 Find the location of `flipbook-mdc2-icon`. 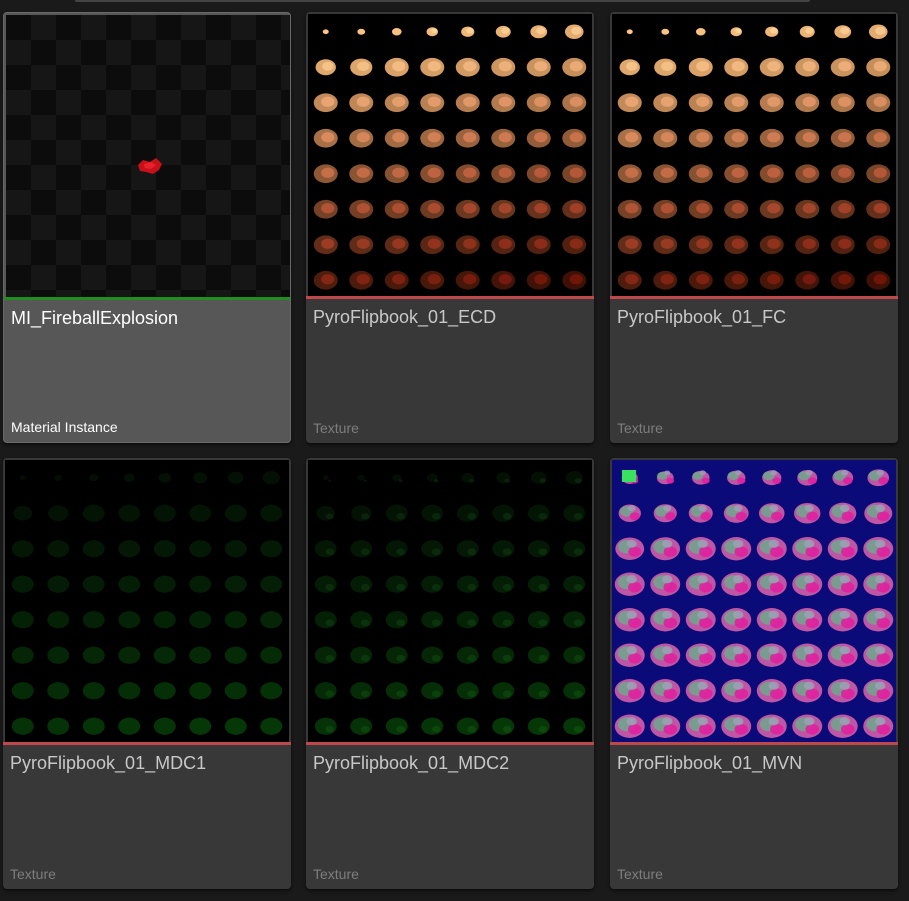

flipbook-mdc2-icon is located at coordinates (450, 603).